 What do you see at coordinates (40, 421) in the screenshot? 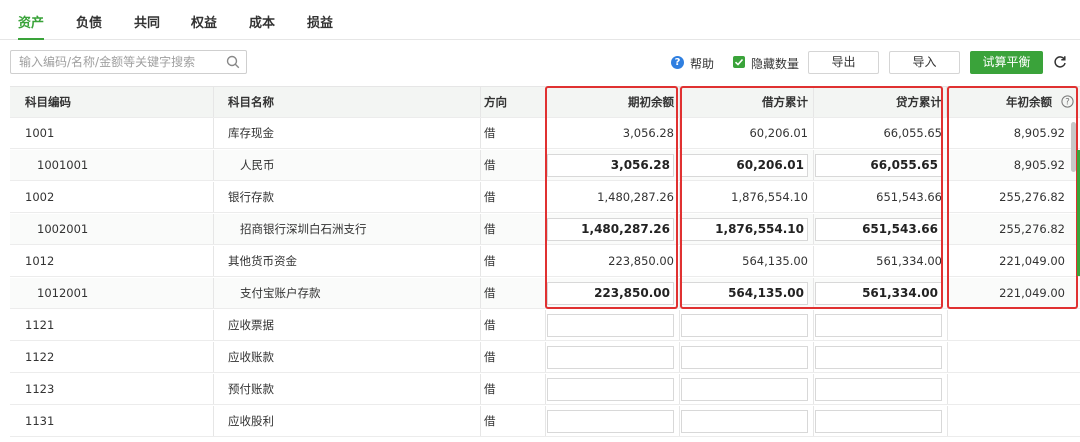
I see `account-code: 1131` at bounding box center [40, 421].